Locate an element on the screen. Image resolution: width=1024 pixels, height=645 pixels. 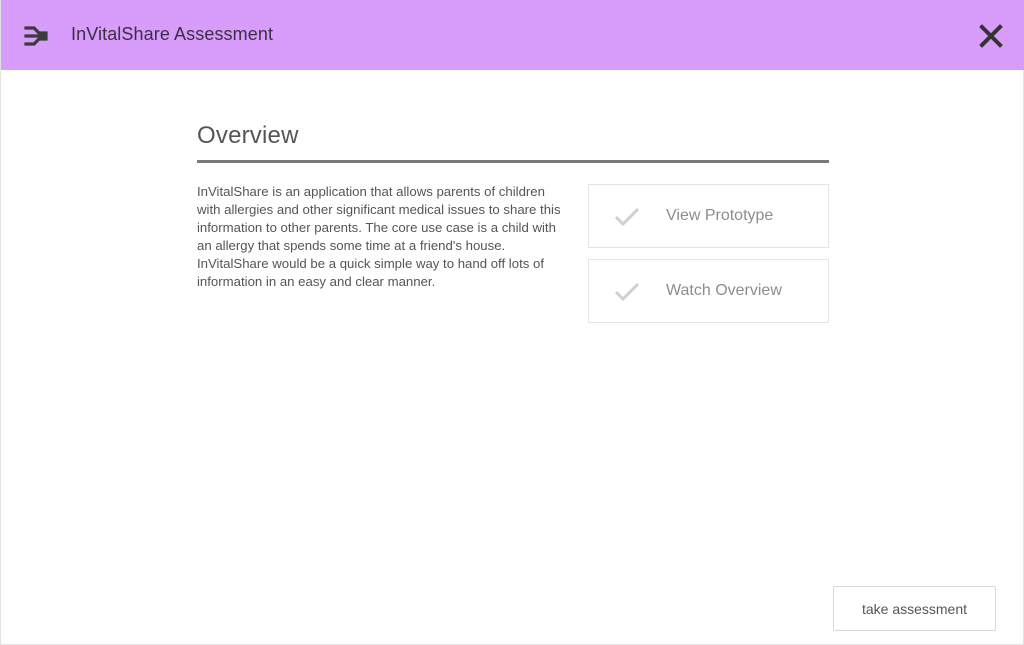
watch-overview-label: Watch Overview is located at coordinates (724, 290).